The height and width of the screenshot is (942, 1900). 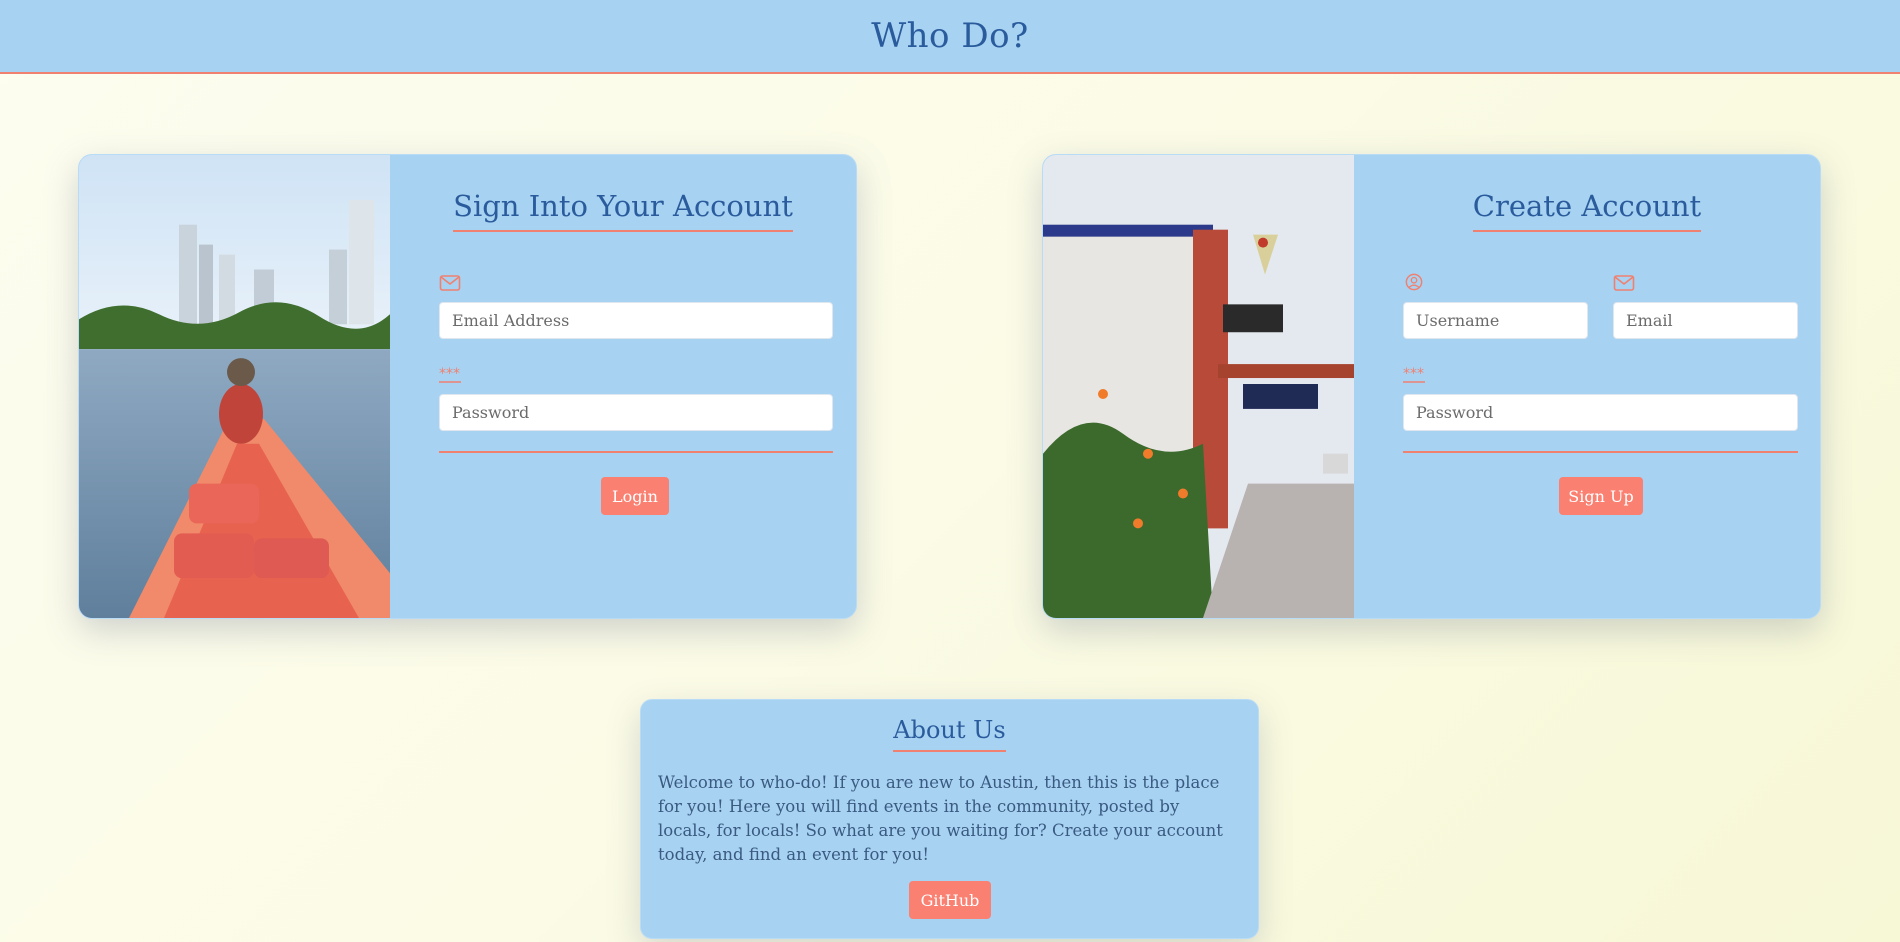 What do you see at coordinates (1705, 320) in the screenshot?
I see `signup-email-input` at bounding box center [1705, 320].